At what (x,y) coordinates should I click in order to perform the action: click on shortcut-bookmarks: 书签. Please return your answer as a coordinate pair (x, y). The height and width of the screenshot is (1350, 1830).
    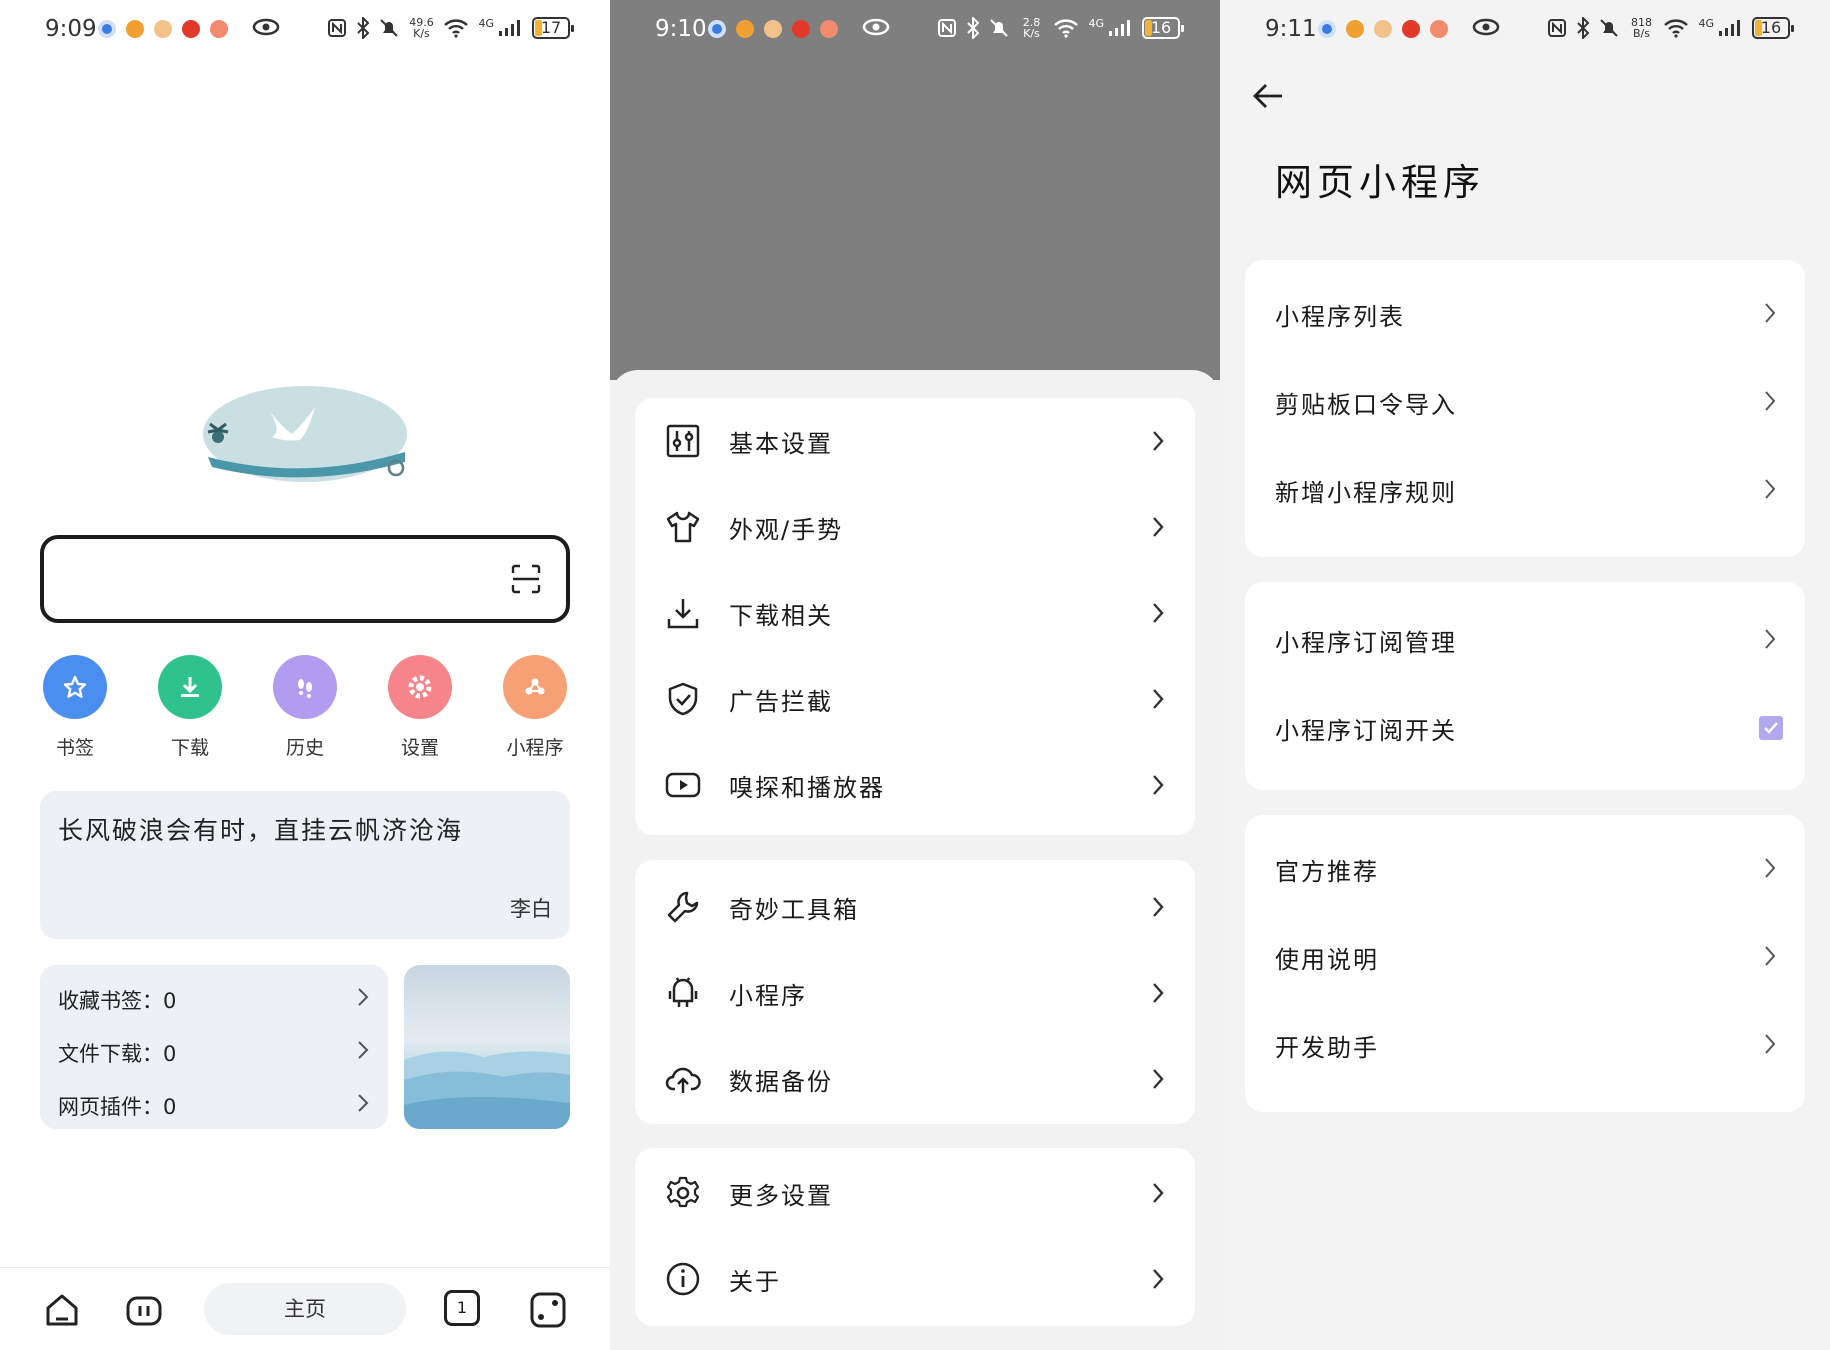
    Looking at the image, I should click on (75, 707).